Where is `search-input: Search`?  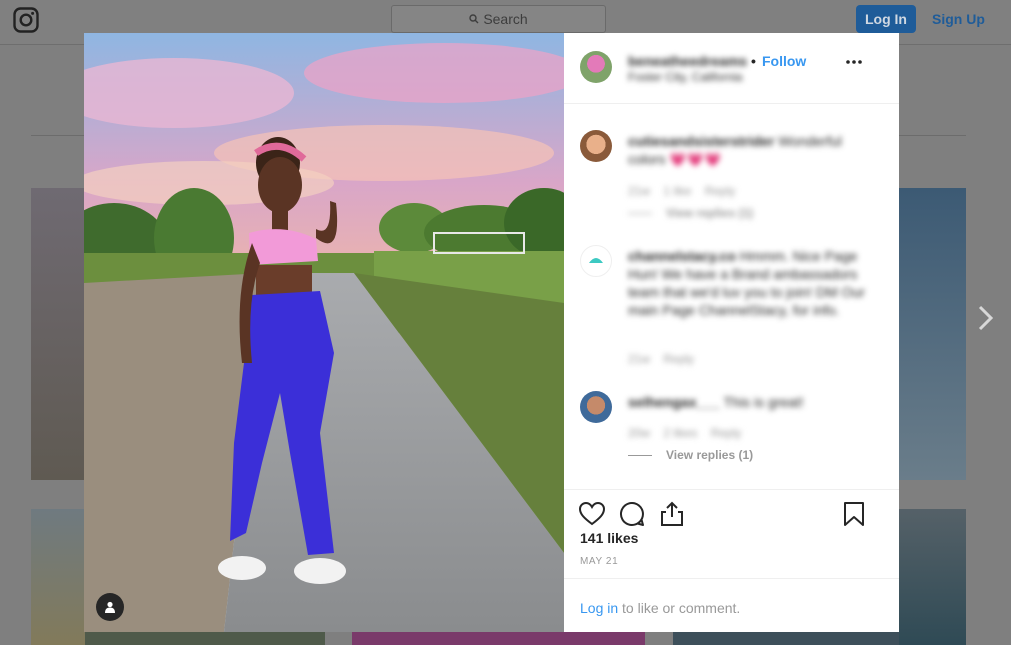
search-input: Search is located at coordinates (498, 19).